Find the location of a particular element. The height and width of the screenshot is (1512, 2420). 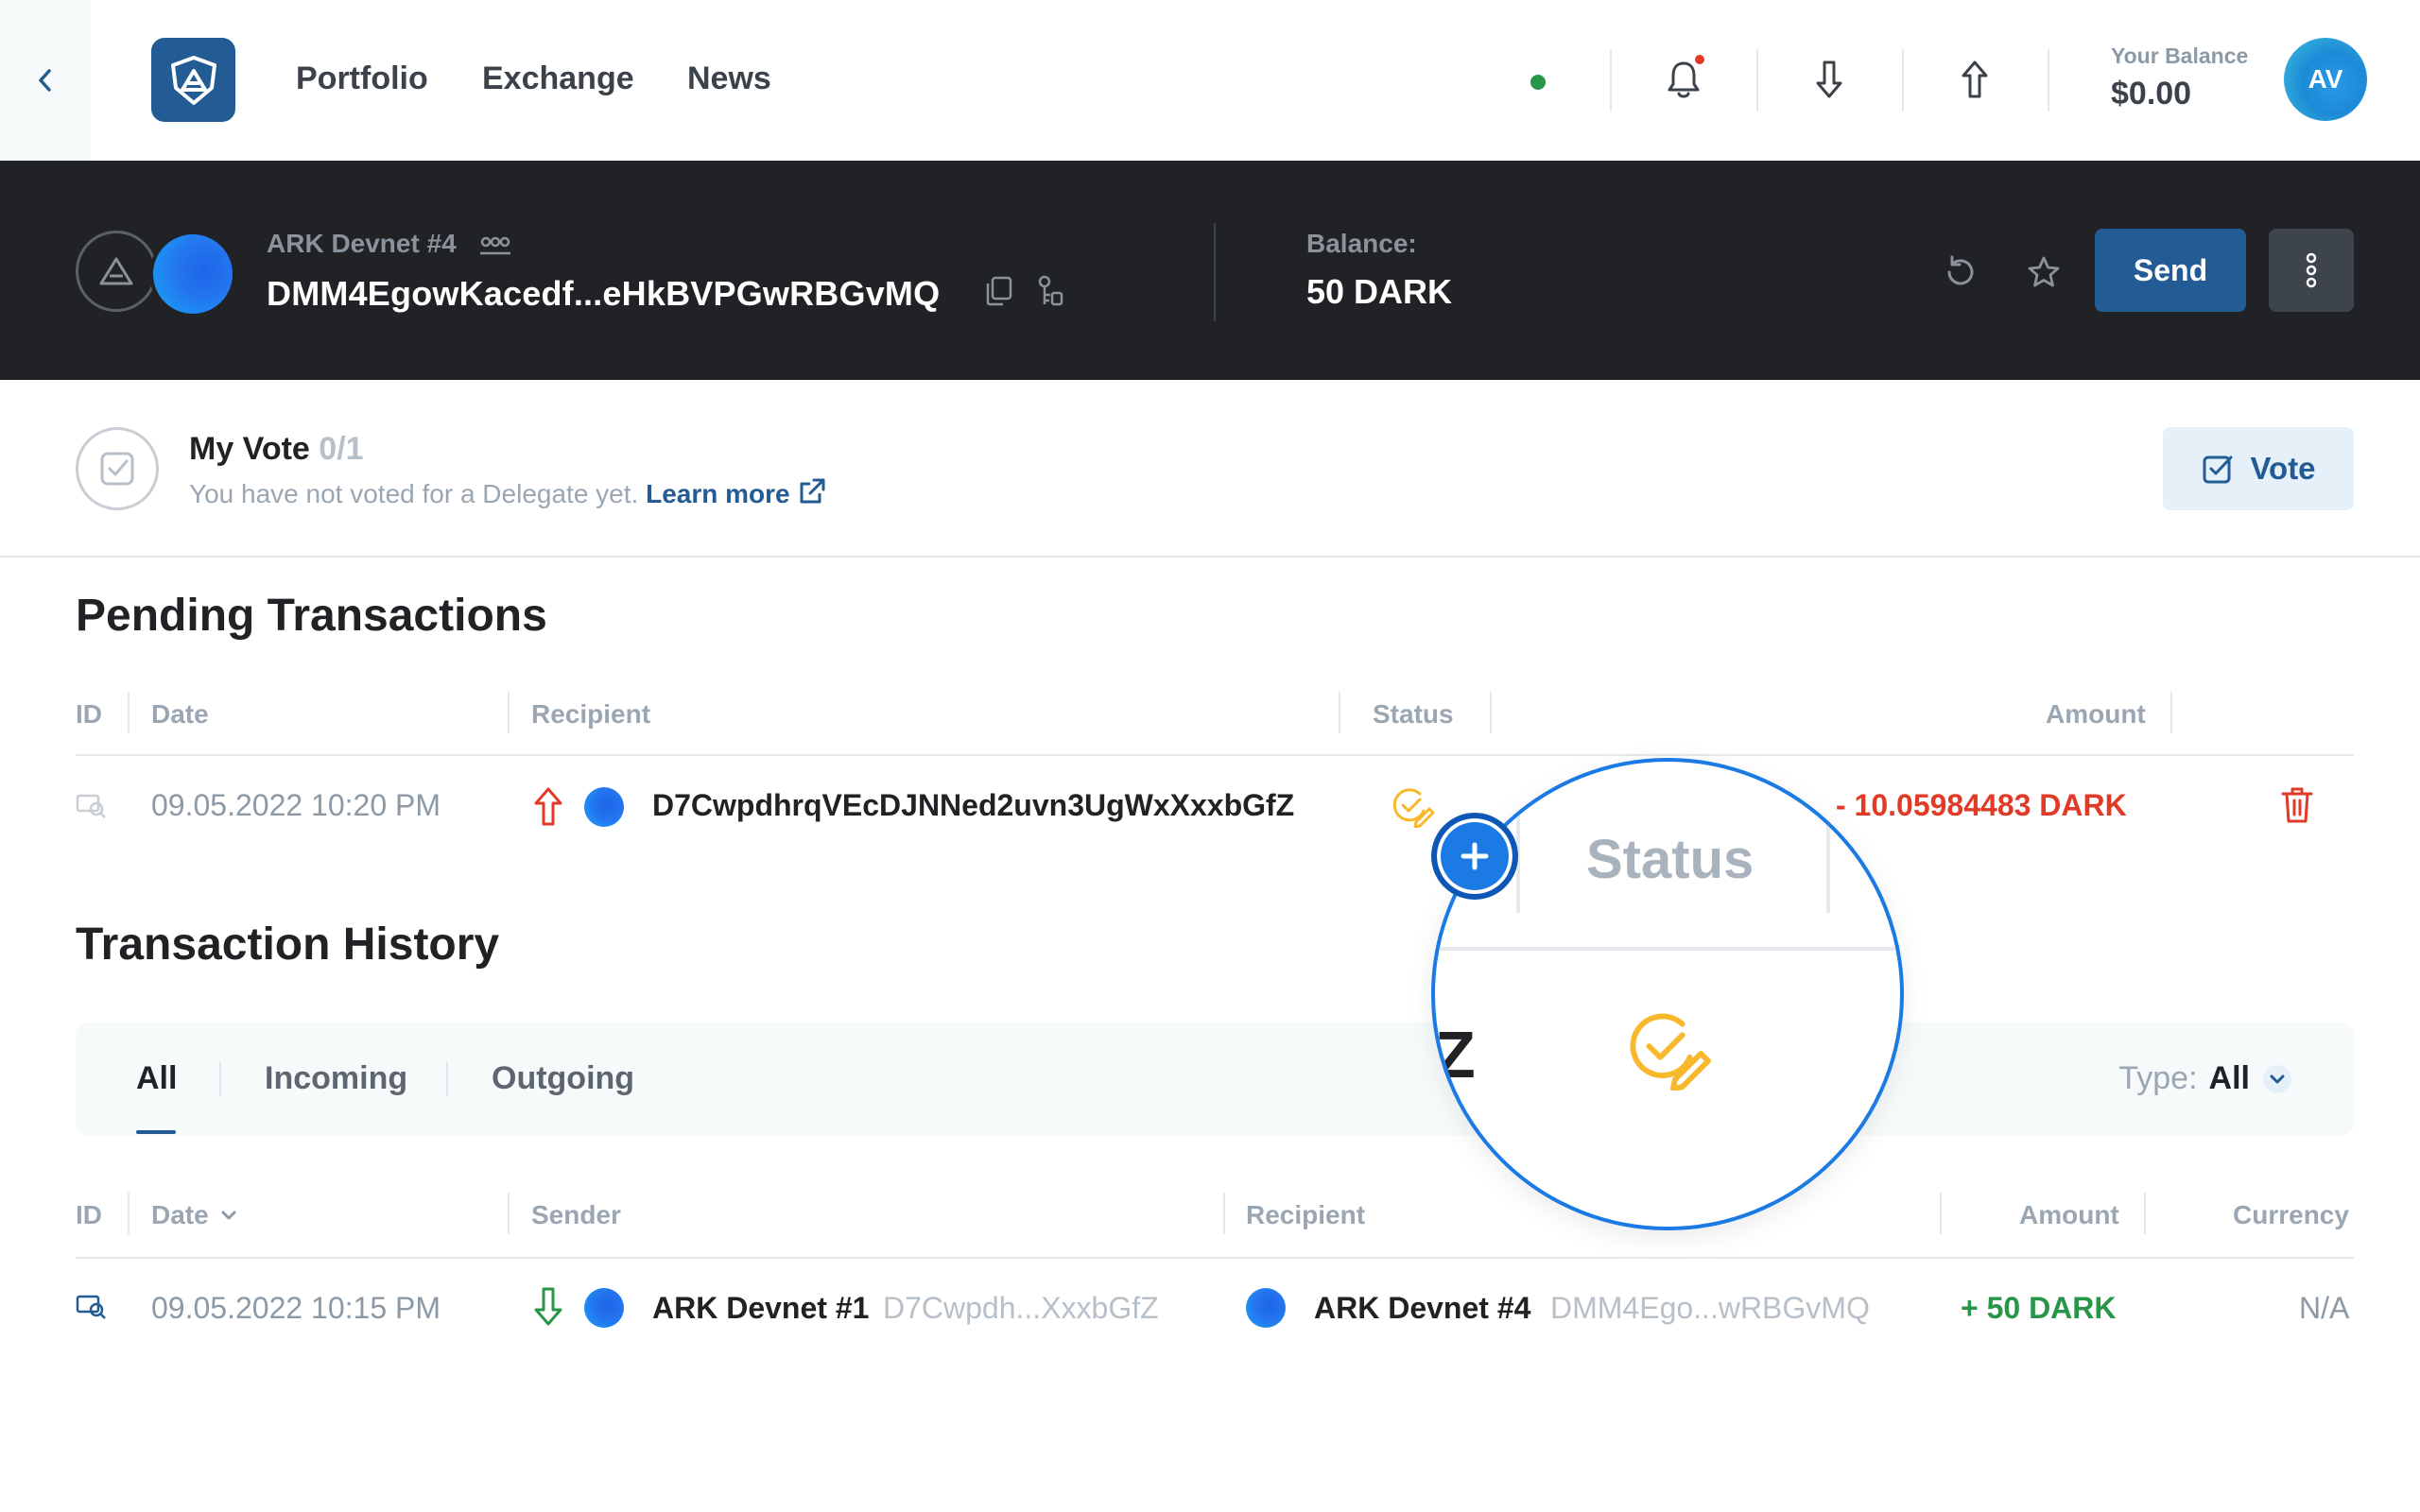

outgoing-arrow-icon is located at coordinates (548, 806).